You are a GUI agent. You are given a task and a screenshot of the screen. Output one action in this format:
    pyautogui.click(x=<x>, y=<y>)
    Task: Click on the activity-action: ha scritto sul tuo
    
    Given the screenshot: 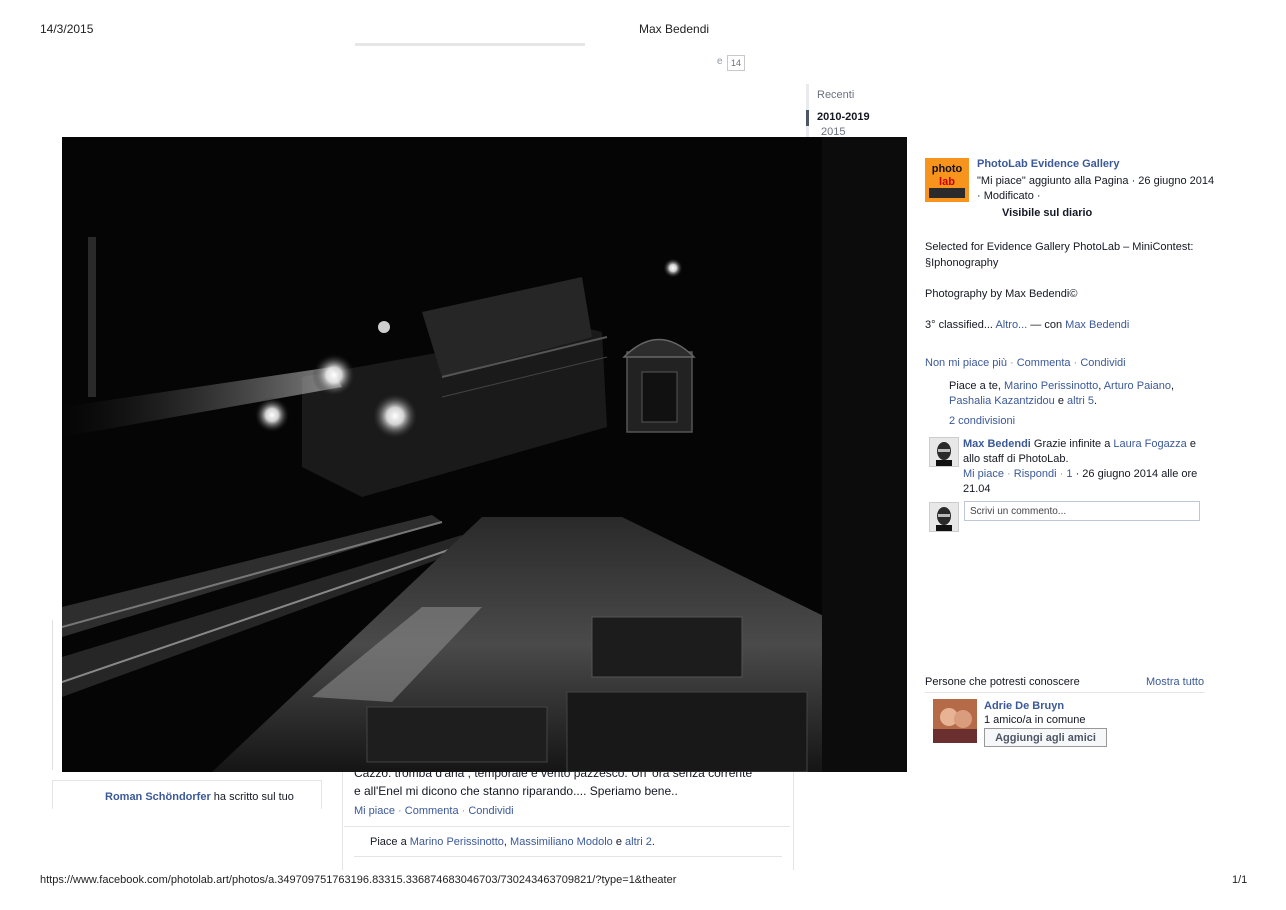 What is the action you would take?
    pyautogui.click(x=253, y=797)
    